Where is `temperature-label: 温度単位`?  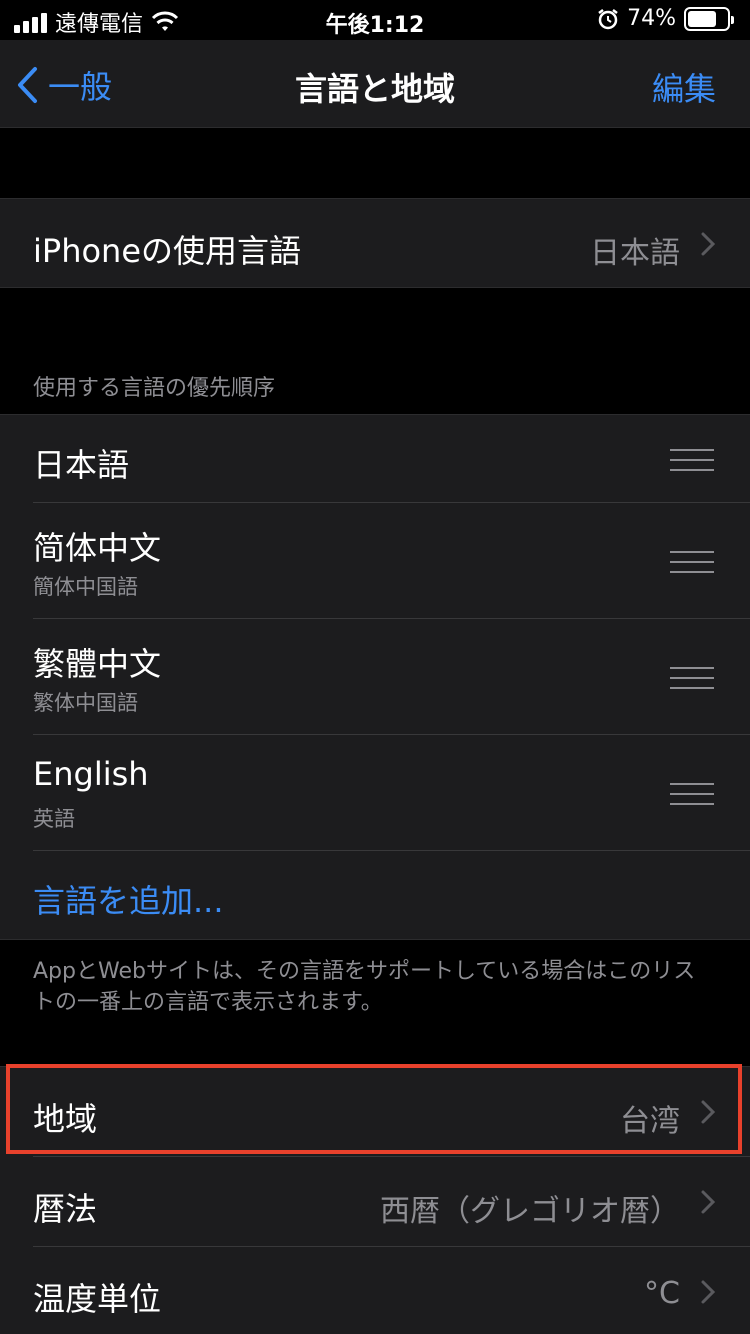 temperature-label: 温度単位 is located at coordinates (97, 1299).